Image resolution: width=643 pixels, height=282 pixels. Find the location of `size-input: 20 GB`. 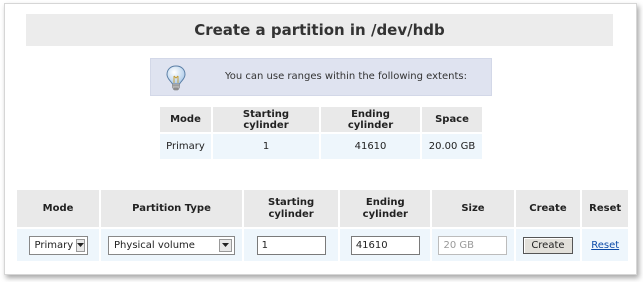

size-input: 20 GB is located at coordinates (473, 245).